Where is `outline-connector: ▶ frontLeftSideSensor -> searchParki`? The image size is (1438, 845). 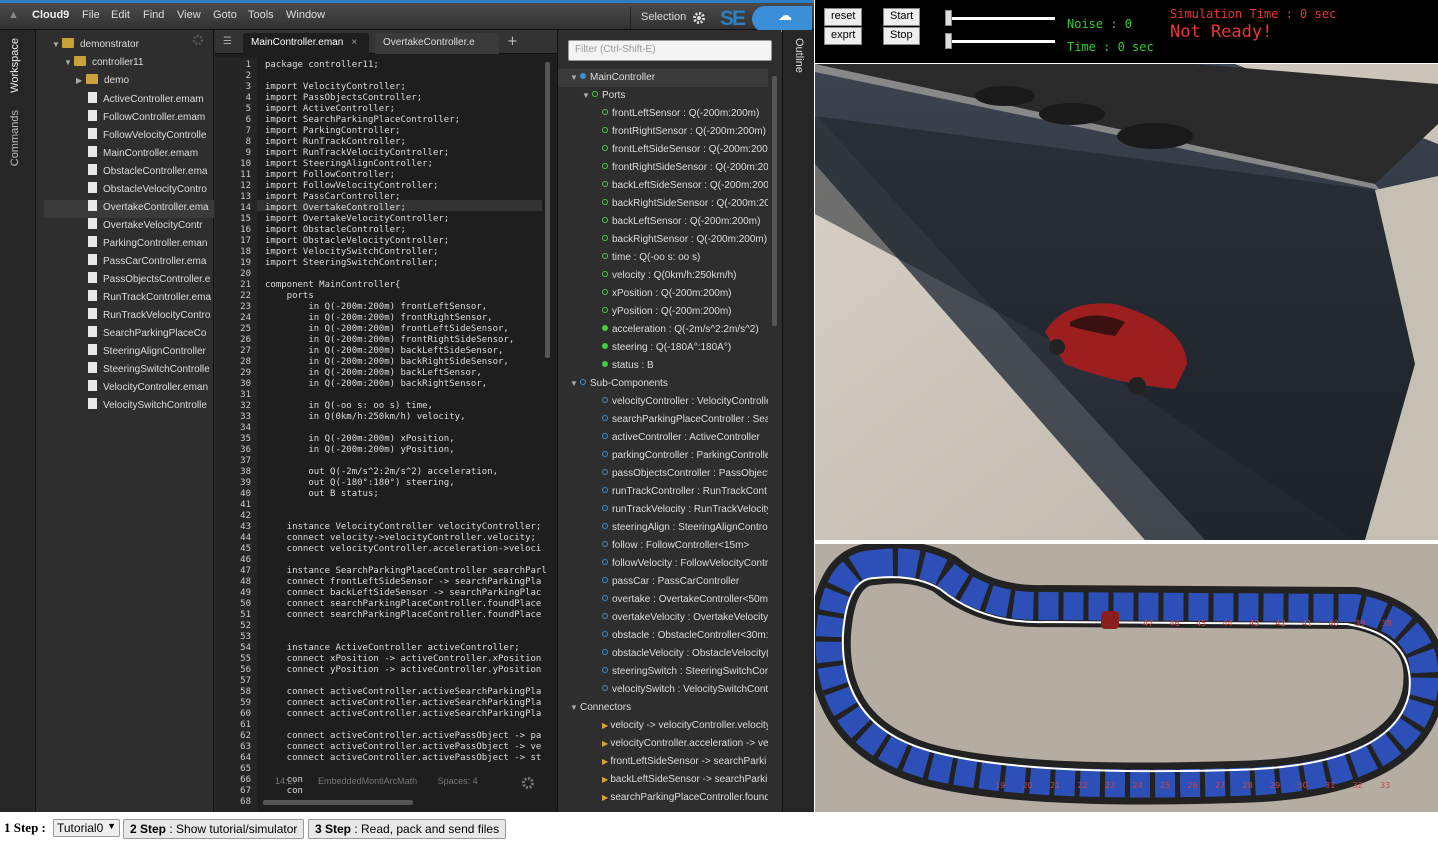
outline-connector: ▶ frontLeftSideSensor -> searchParki is located at coordinates (685, 765).